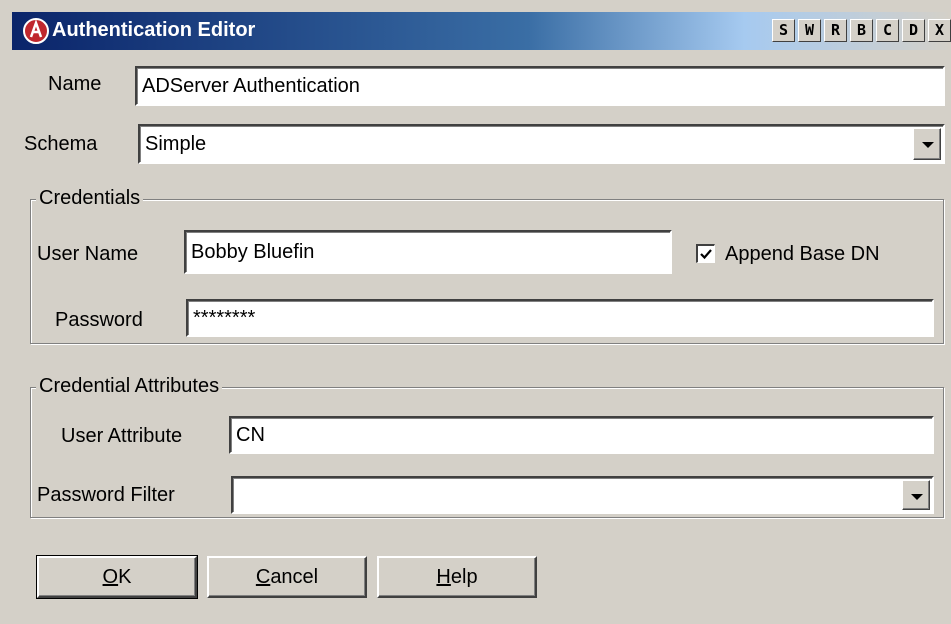  What do you see at coordinates (783, 30) in the screenshot?
I see `titlebar-s-button: S` at bounding box center [783, 30].